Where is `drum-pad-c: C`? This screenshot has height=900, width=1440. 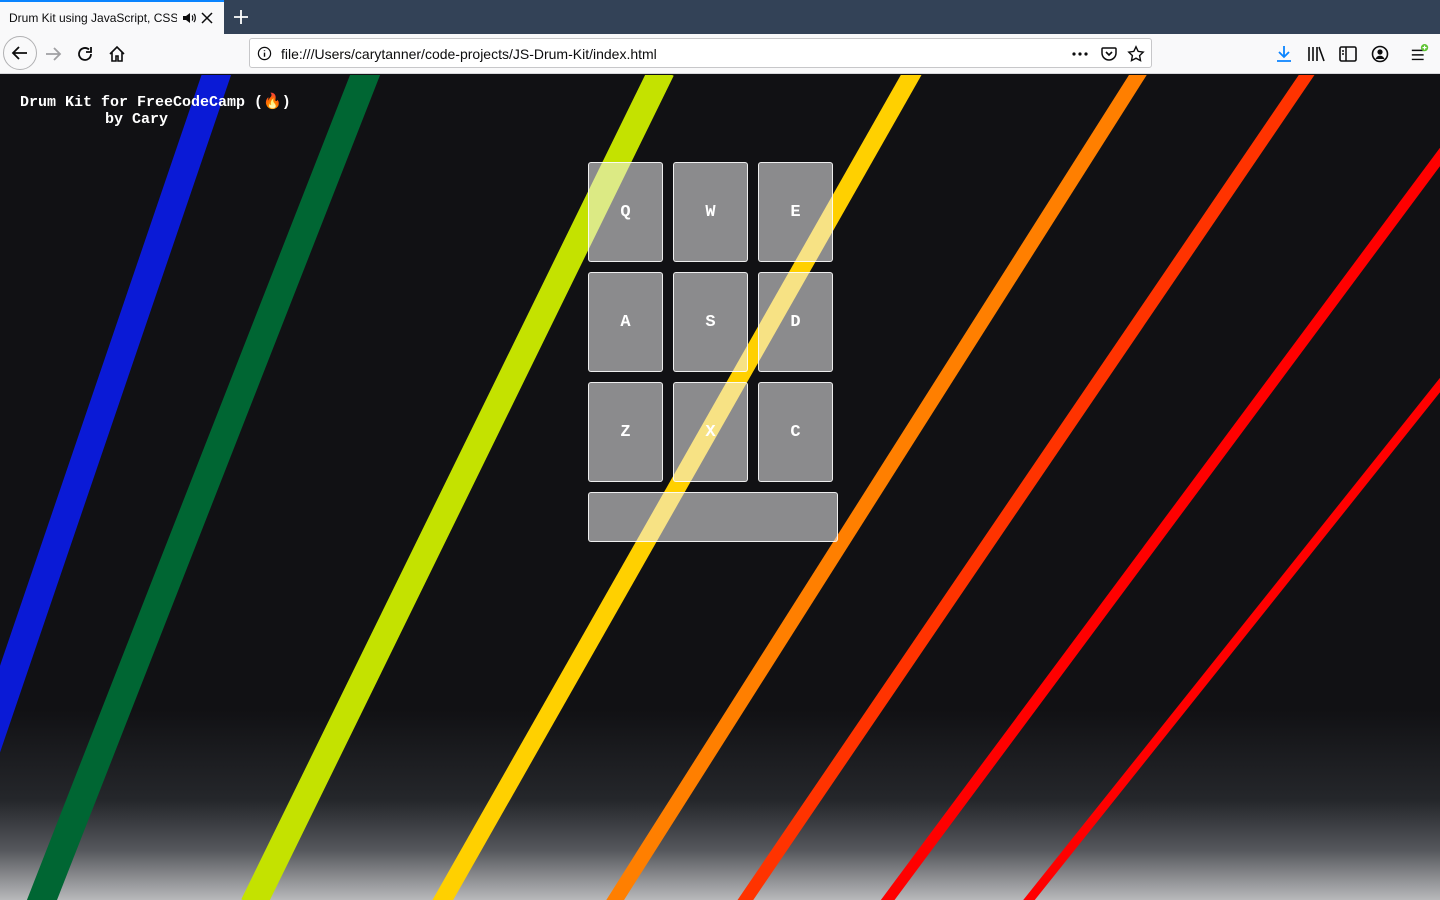
drum-pad-c: C is located at coordinates (795, 432).